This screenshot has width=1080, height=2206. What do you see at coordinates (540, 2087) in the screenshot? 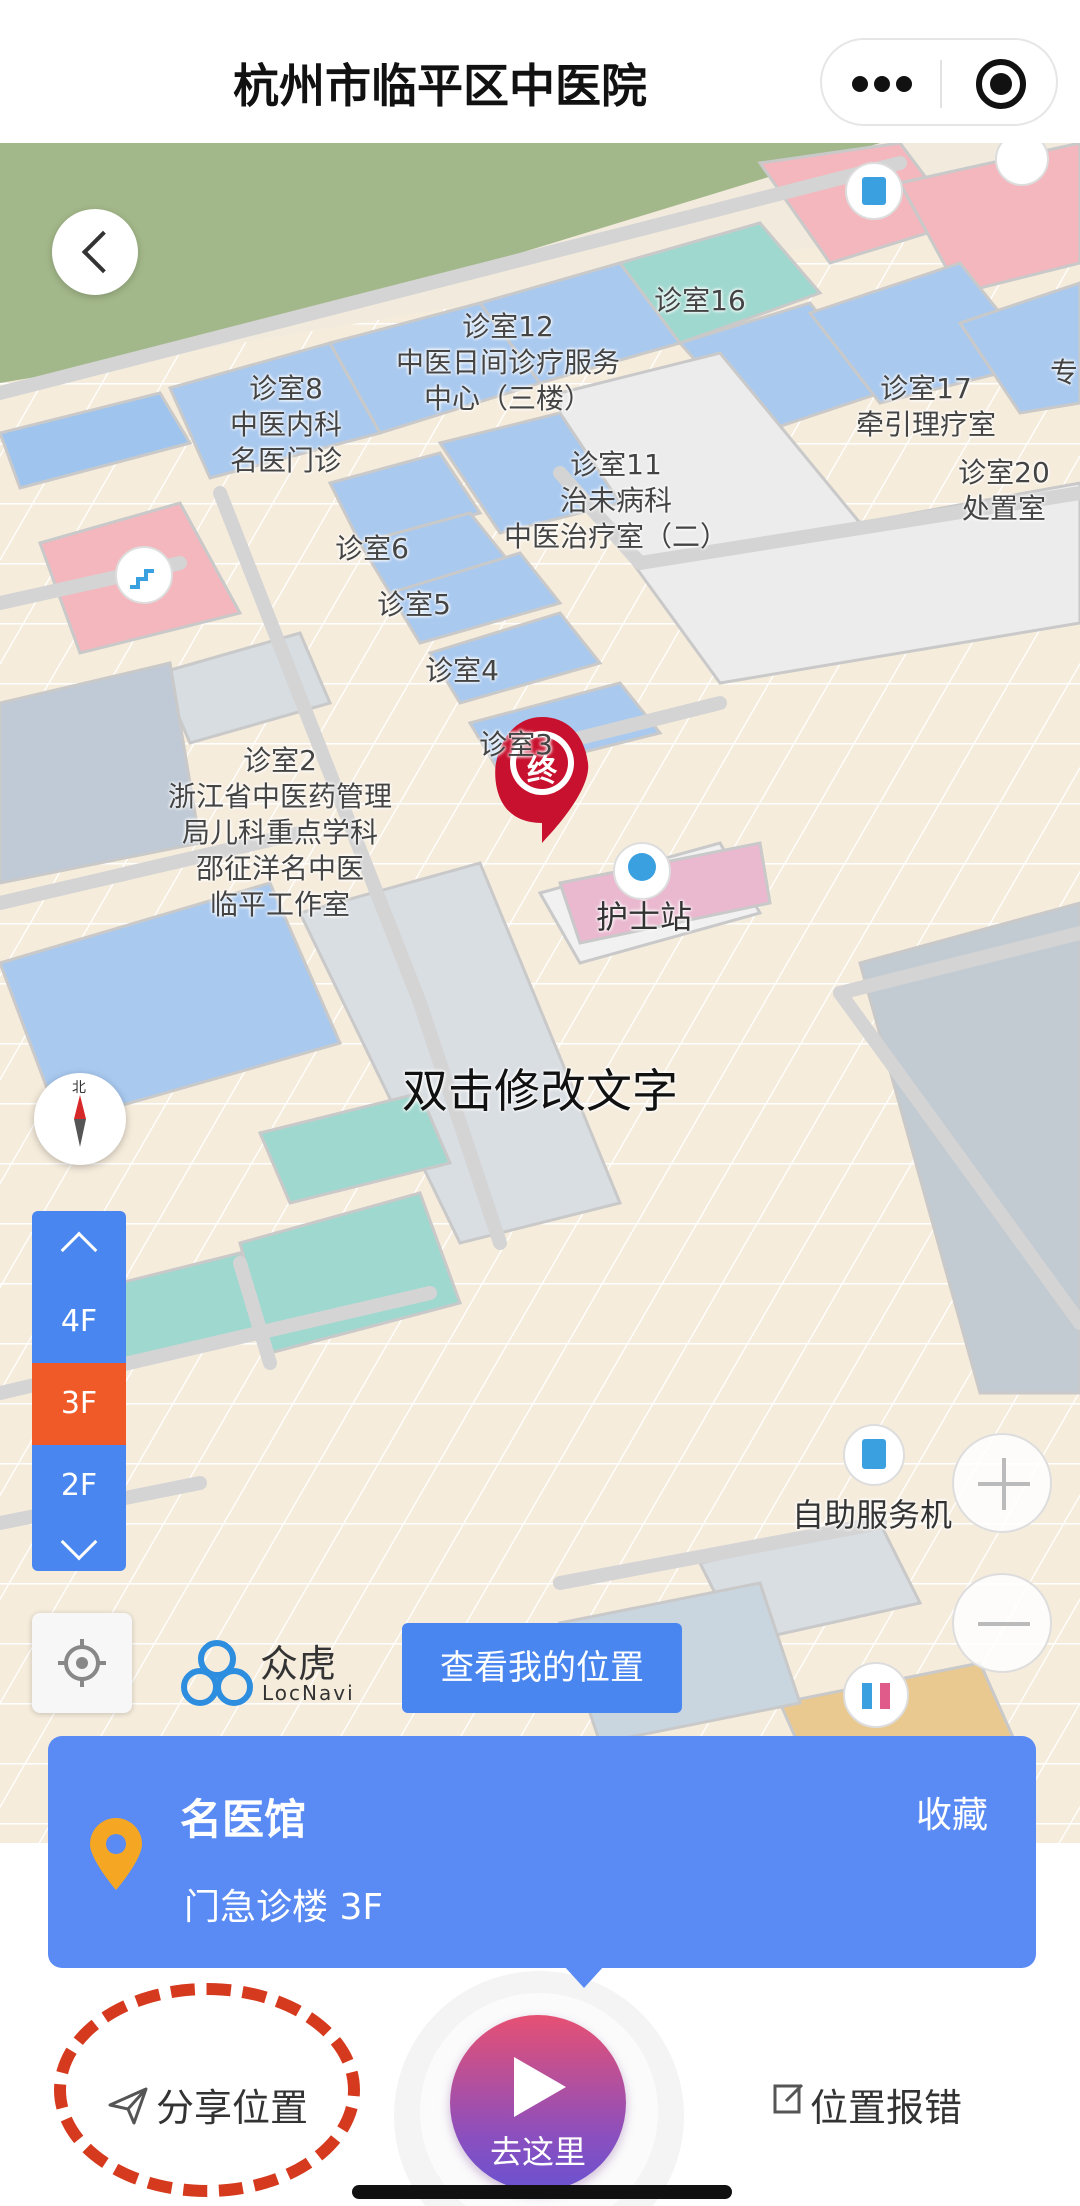
I see `play-icon` at bounding box center [540, 2087].